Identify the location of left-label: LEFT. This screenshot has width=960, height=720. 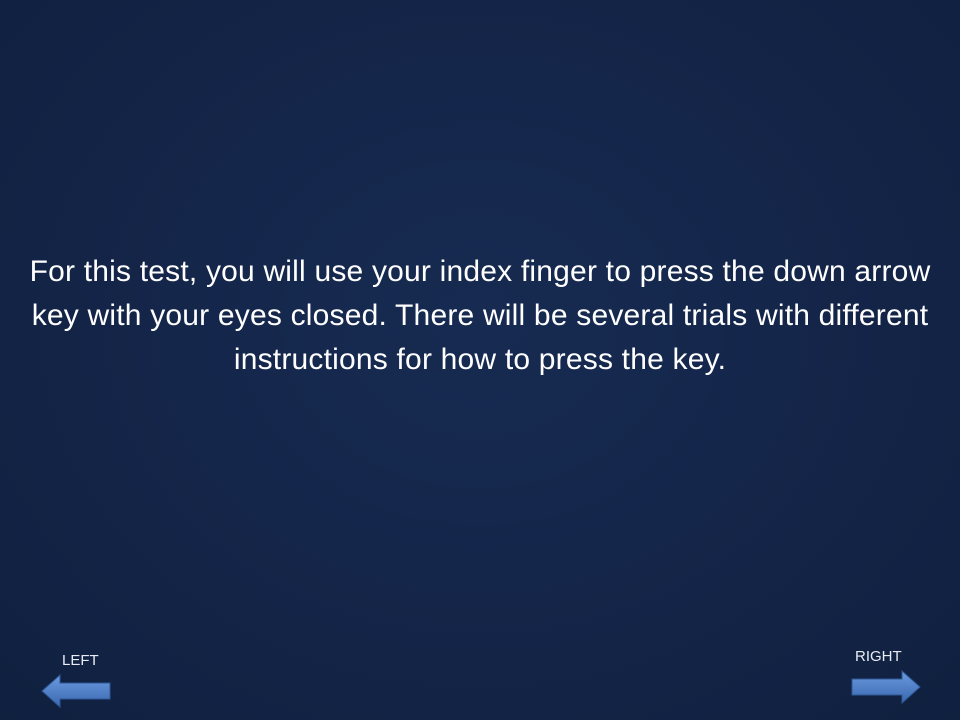
(80, 660).